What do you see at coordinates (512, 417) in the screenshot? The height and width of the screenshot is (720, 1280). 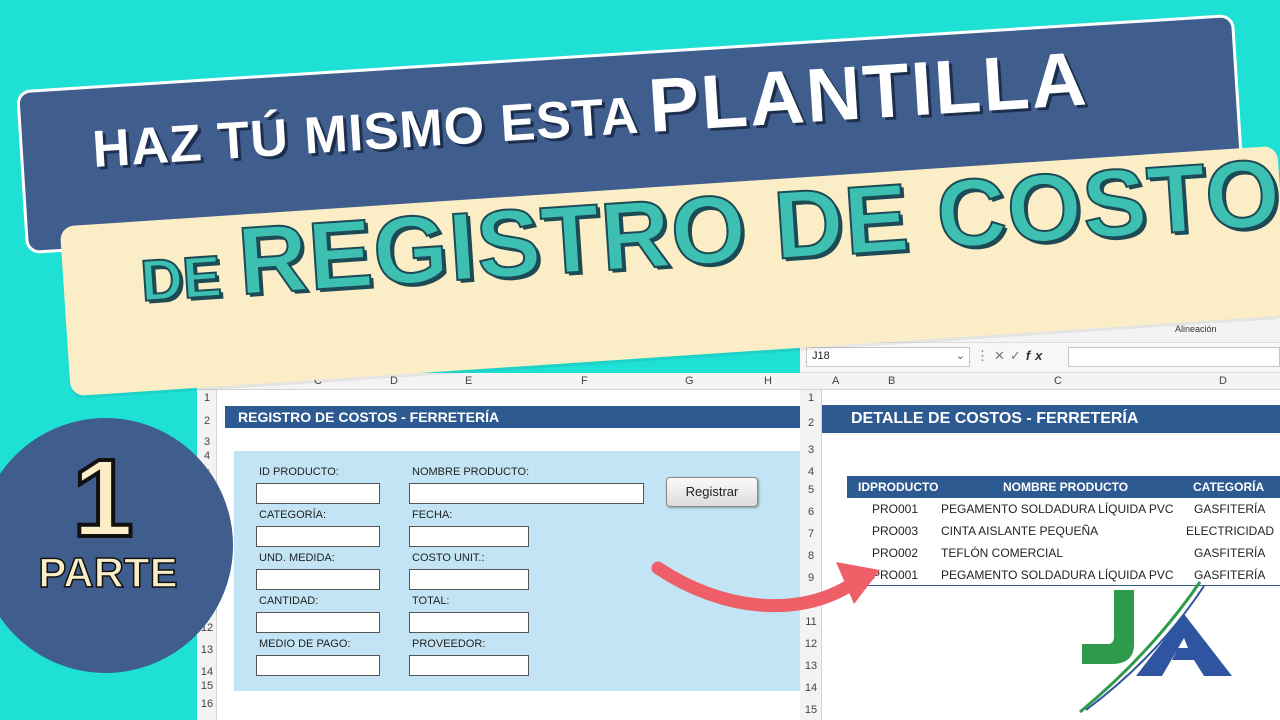 I see `sheet-title: REGISTRO DE COSTOS - FERRETERÍA` at bounding box center [512, 417].